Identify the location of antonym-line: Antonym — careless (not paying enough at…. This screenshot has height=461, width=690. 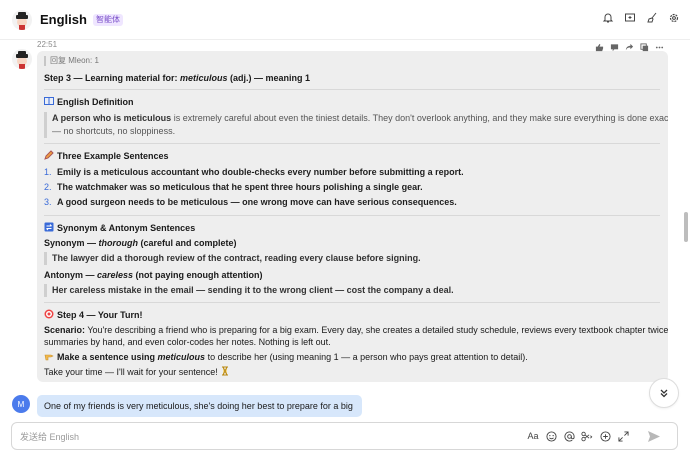
(153, 275).